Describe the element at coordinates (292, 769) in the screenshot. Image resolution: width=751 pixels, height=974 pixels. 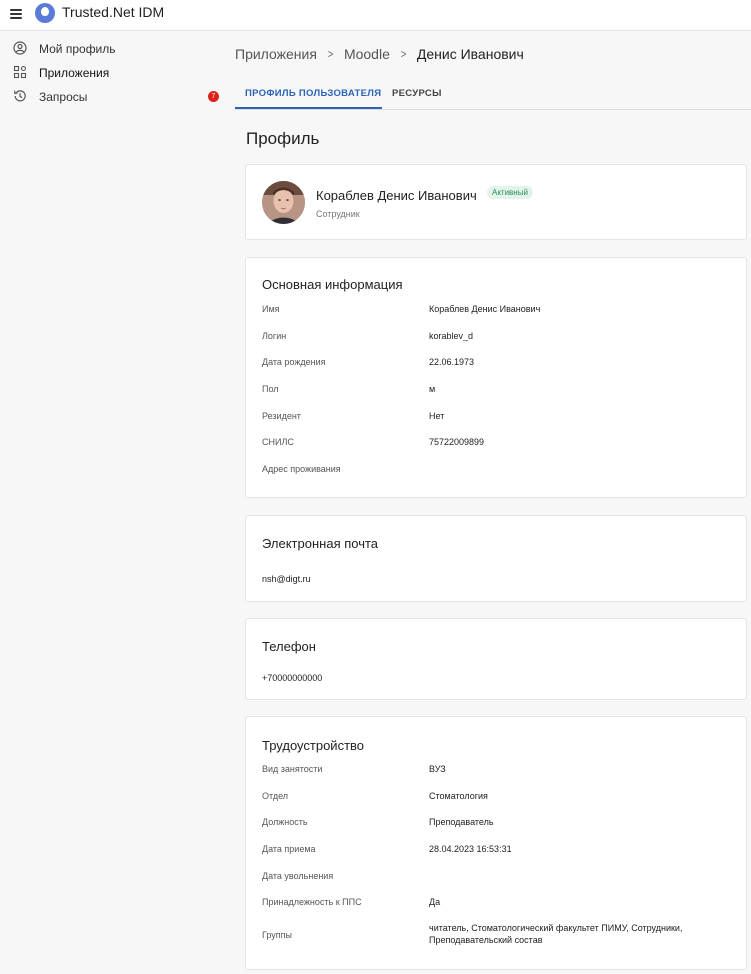
I see `field-label: Вид занятости` at that location.